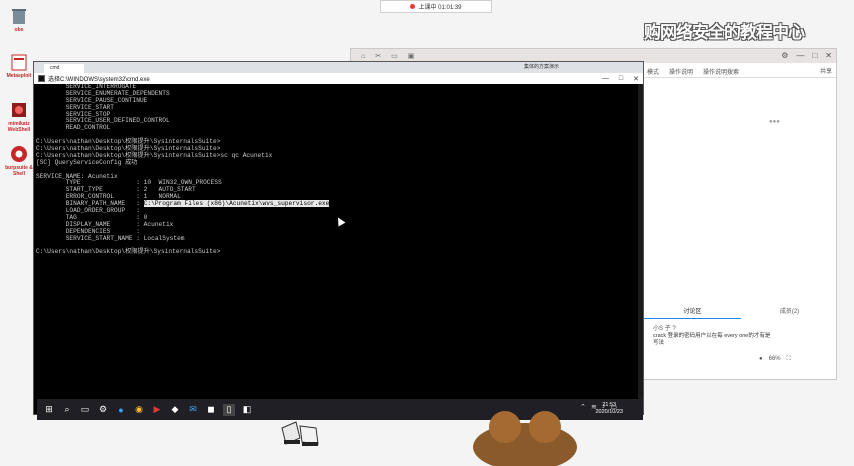 The height and width of the screenshot is (466, 854). Describe the element at coordinates (664, 329) in the screenshot. I see `chat-sender: 小S 子 ?` at that location.